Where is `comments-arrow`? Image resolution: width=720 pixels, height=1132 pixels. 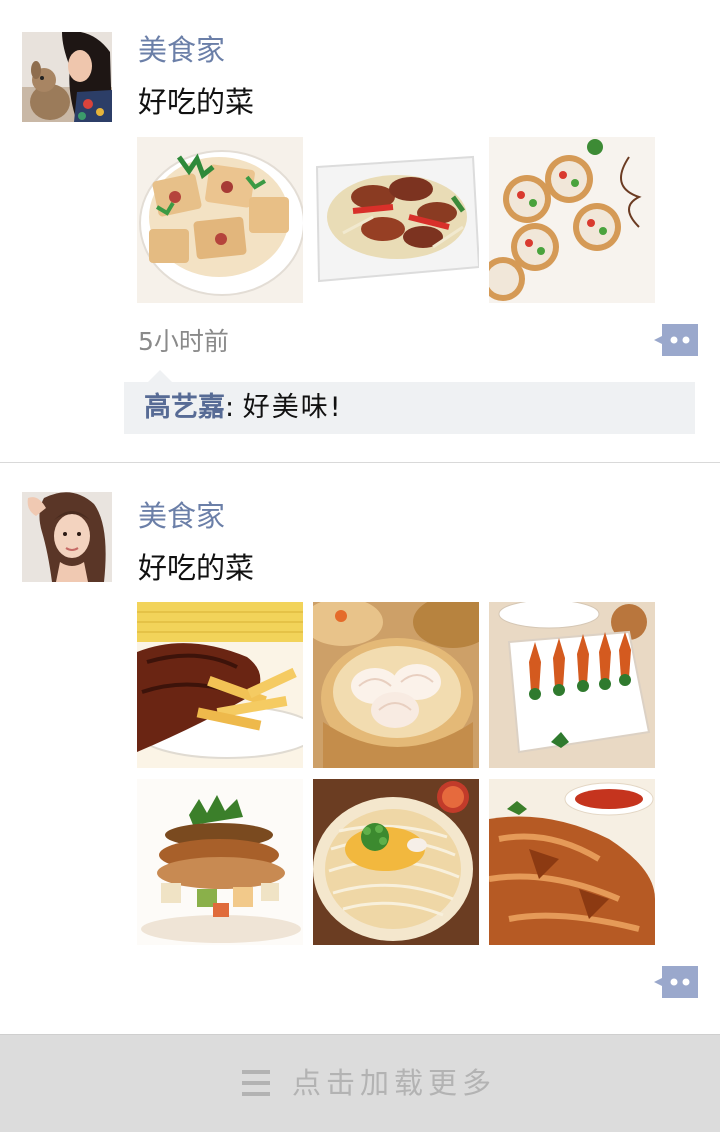 comments-arrow is located at coordinates (160, 376).